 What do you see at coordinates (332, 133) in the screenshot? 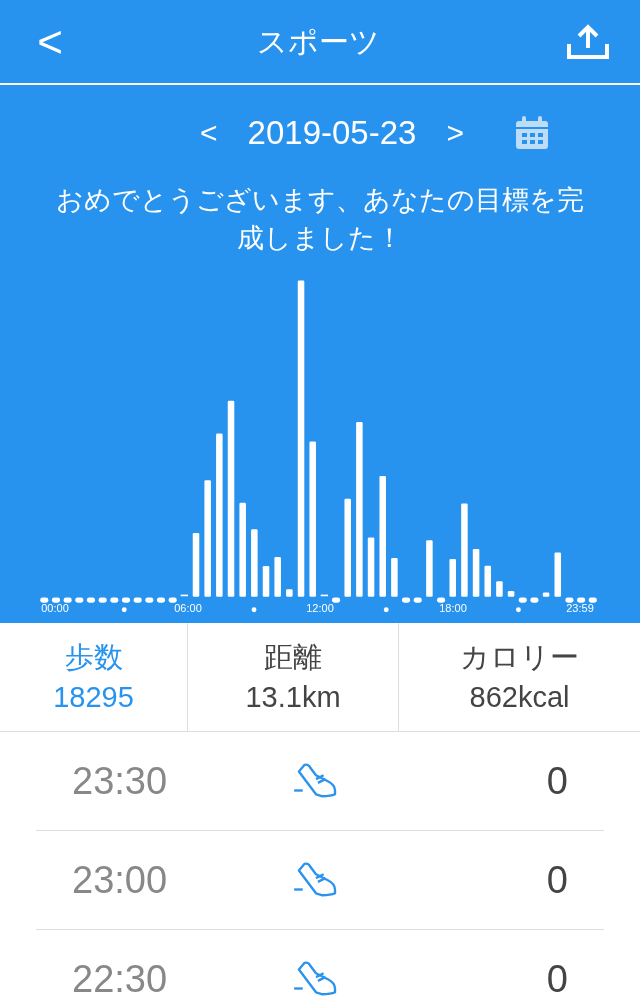
I see `date-label: 2019-05-23` at bounding box center [332, 133].